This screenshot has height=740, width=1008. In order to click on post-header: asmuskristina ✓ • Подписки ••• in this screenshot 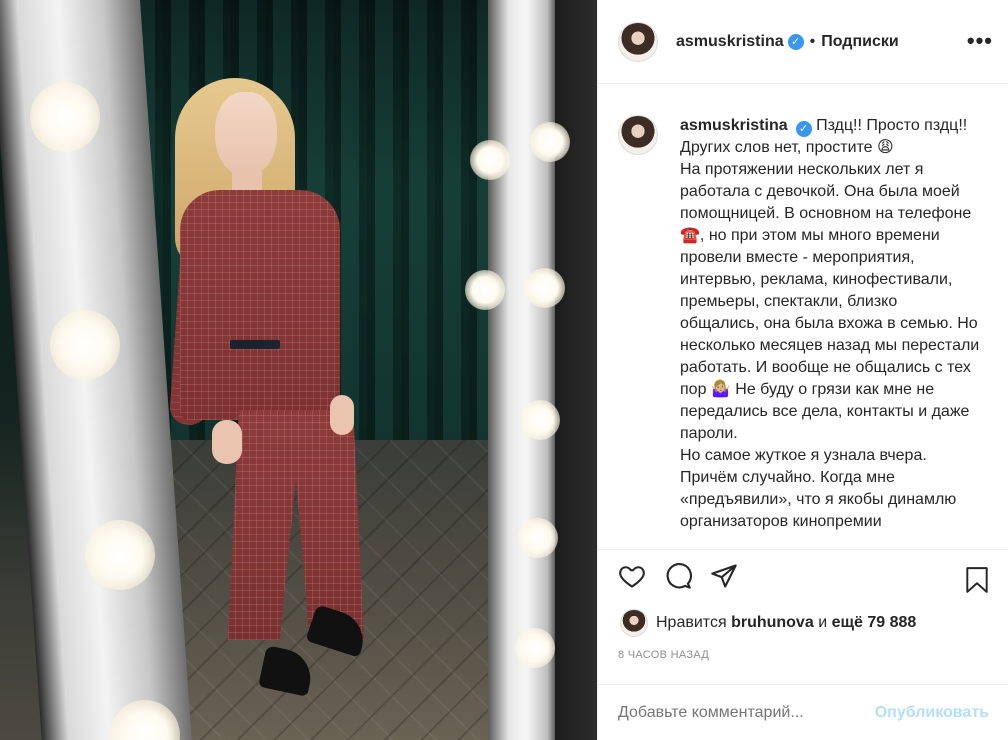, I will do `click(803, 42)`.